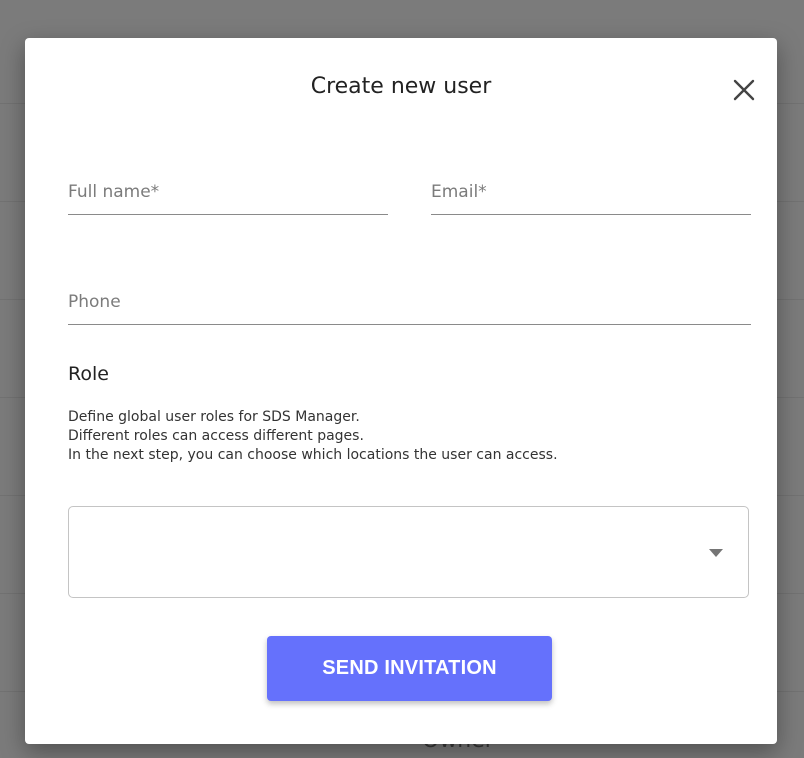 This screenshot has height=758, width=804. I want to click on send-invitation-button: SEND INVITATION, so click(409, 668).